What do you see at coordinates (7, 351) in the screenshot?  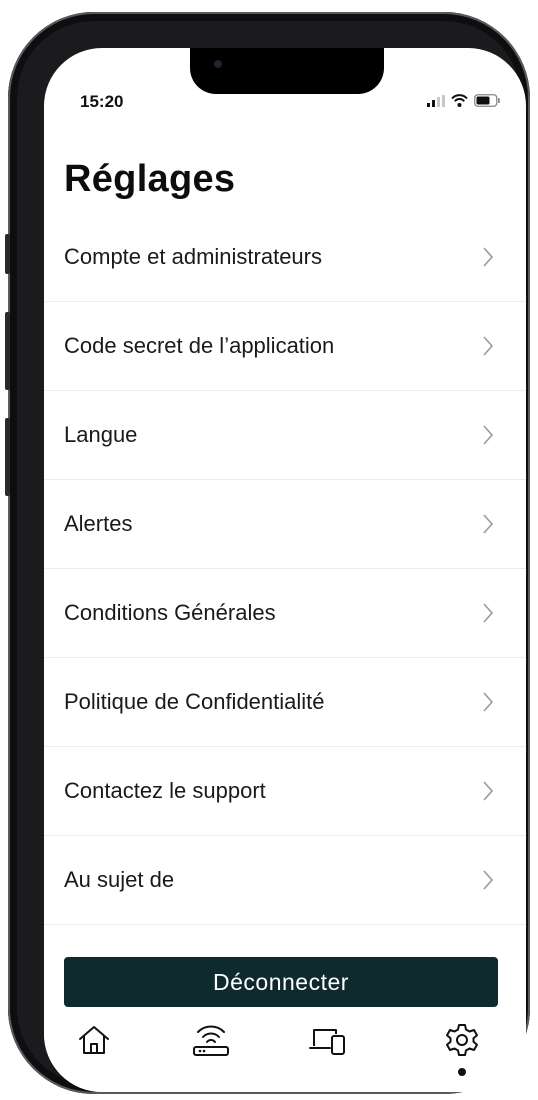 I see `volume-up-button` at bounding box center [7, 351].